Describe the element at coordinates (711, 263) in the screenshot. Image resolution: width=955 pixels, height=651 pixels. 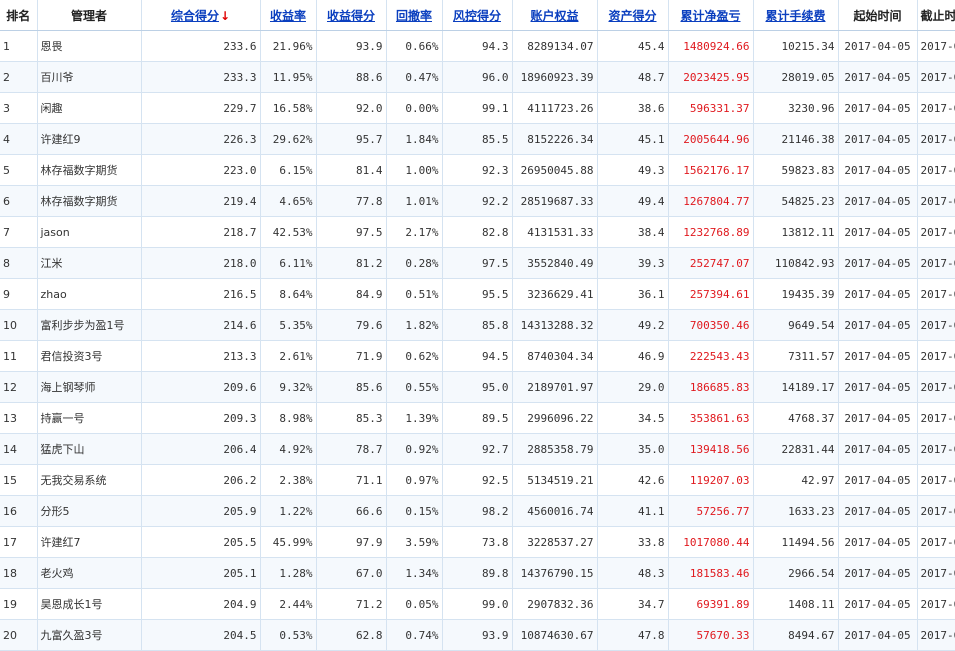
I see `net-profit-cell: 252747.07` at that location.